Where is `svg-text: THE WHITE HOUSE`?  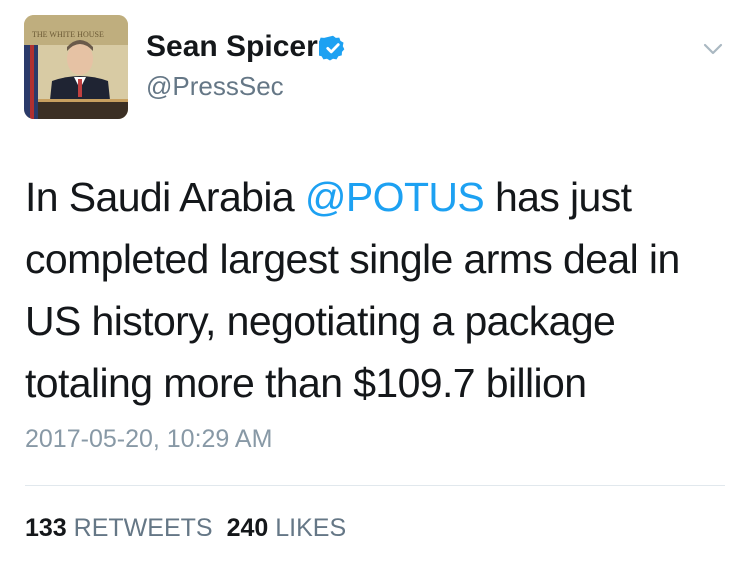 svg-text: THE WHITE HOUSE is located at coordinates (68, 34).